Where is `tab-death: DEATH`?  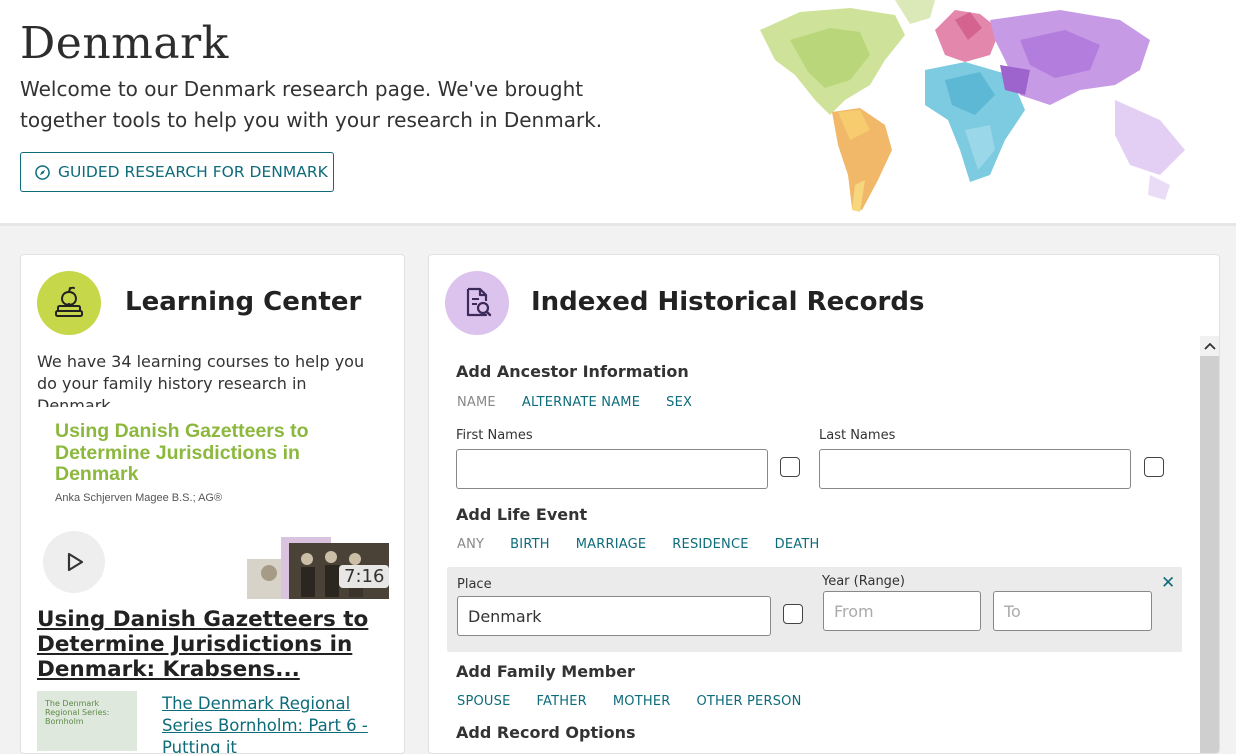 tab-death: DEATH is located at coordinates (797, 544).